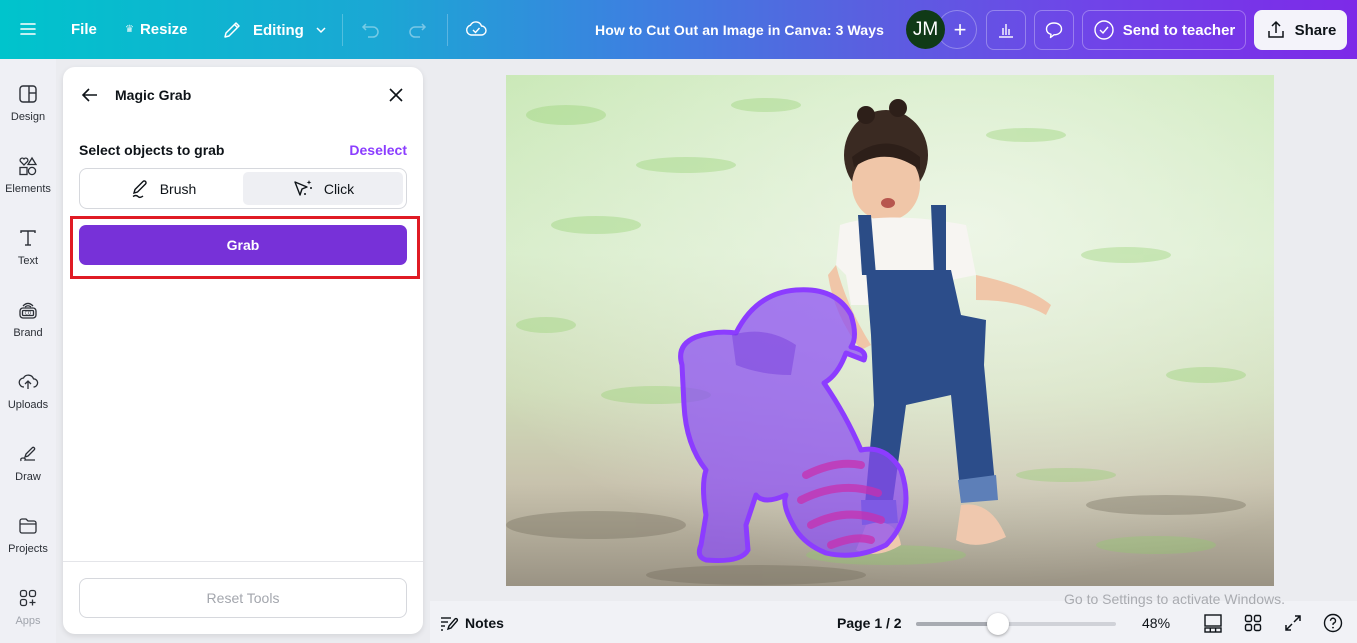  Describe the element at coordinates (28, 598) in the screenshot. I see `apps-icon` at that location.